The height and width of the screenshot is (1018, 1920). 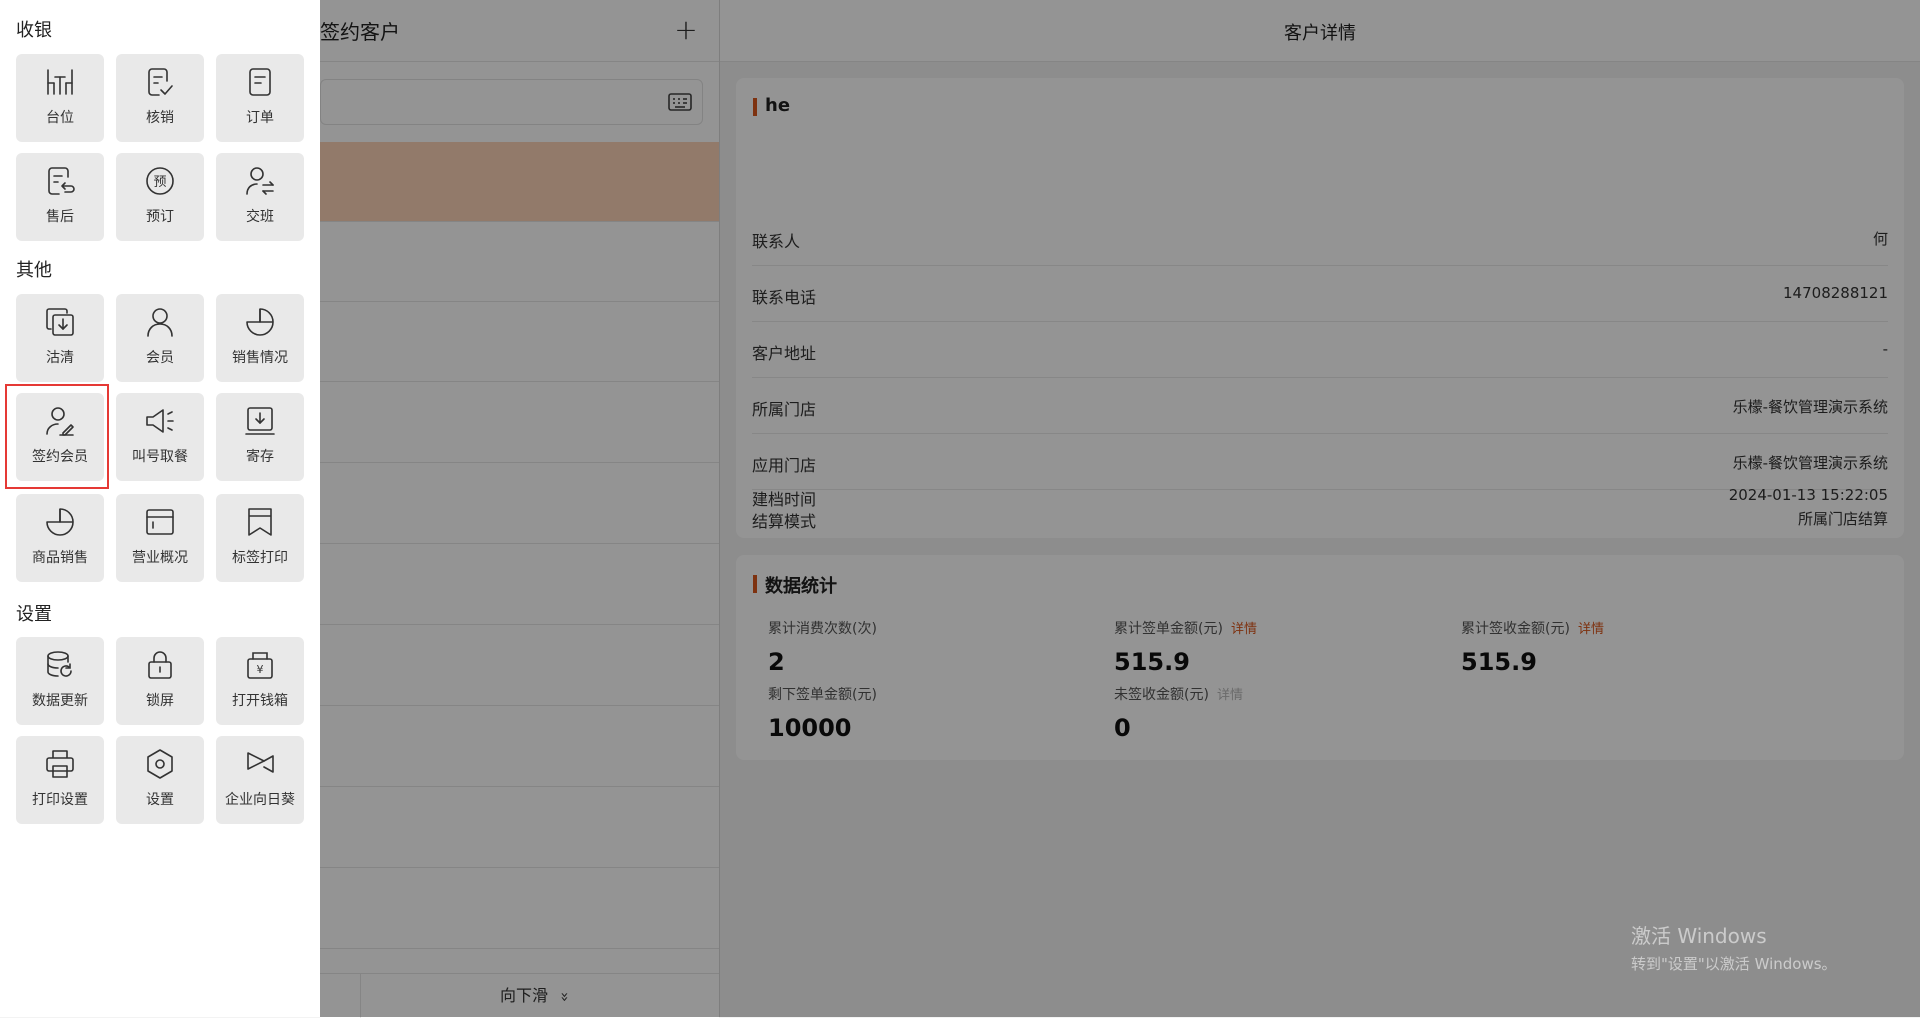 I want to click on menu-tile-print-settings: 打印设置, so click(x=60, y=780).